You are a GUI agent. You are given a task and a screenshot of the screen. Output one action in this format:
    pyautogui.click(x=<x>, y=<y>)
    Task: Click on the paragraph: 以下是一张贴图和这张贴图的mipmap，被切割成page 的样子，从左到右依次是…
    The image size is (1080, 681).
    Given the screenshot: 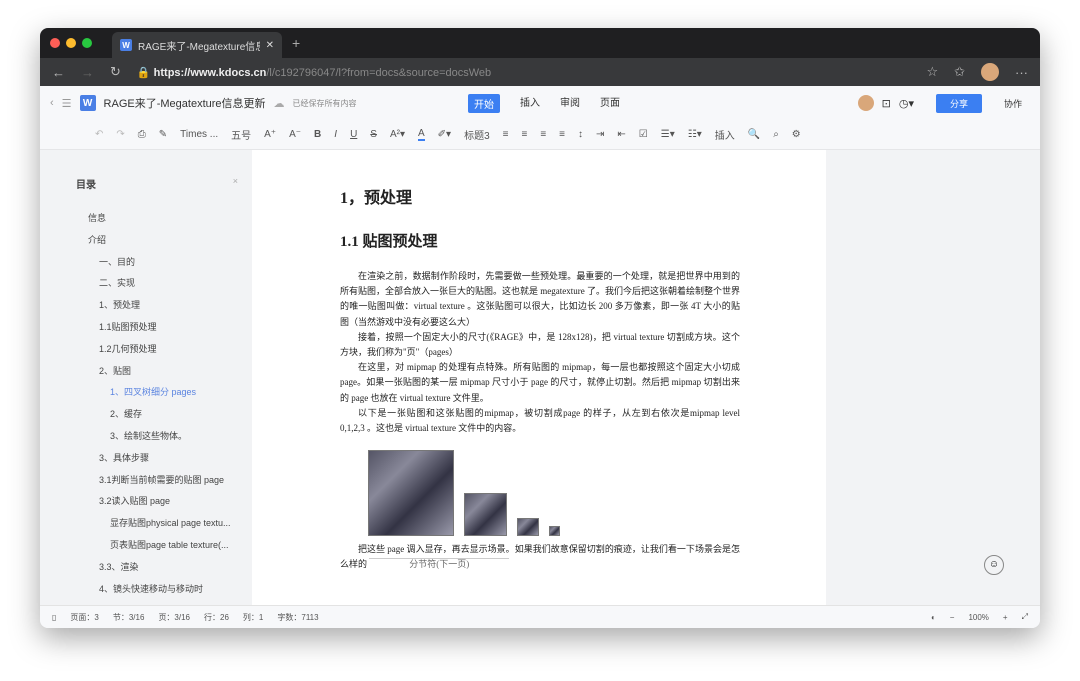 What is the action you would take?
    pyautogui.click(x=540, y=420)
    